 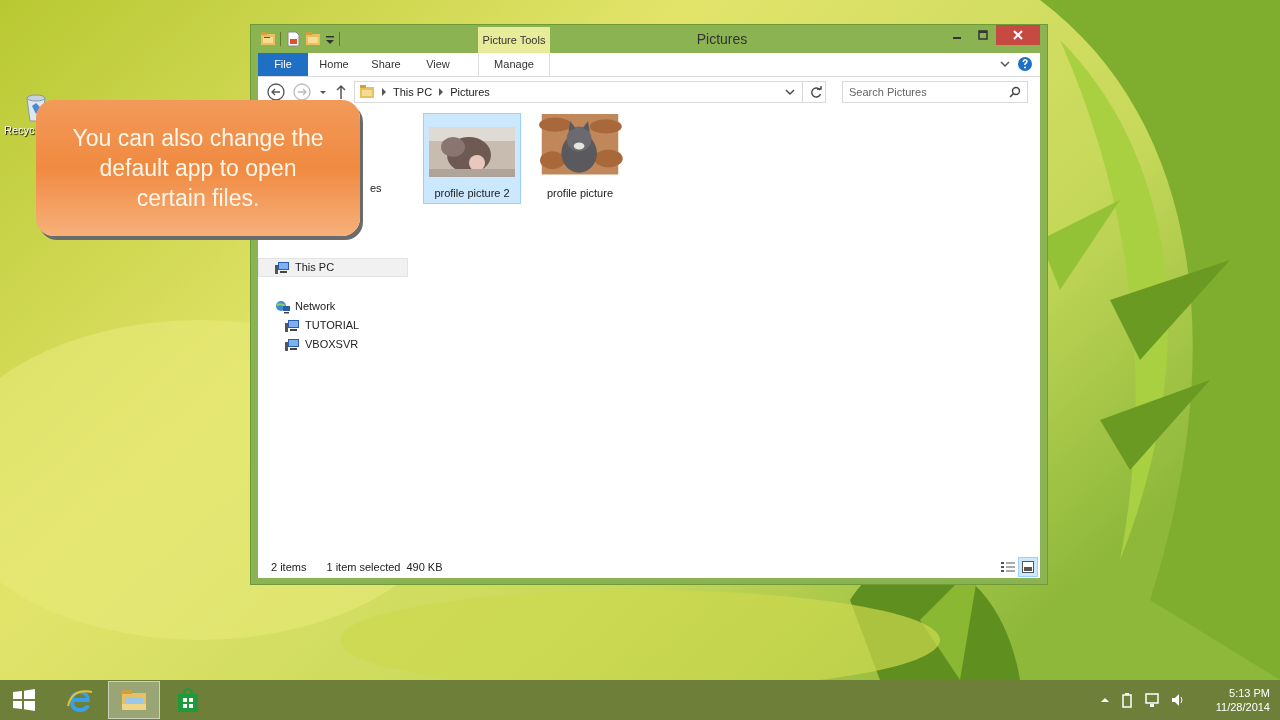 I want to click on shopping-bag-icon, so click(x=188, y=700).